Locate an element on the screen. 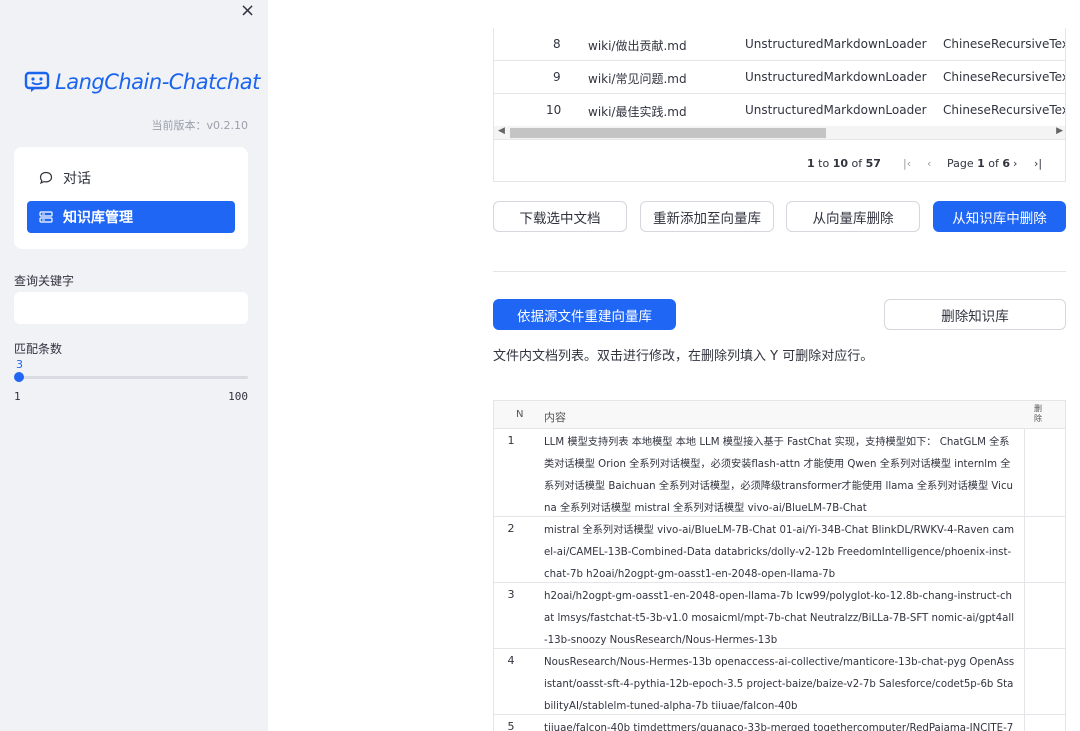 This screenshot has height=731, width=1080. row-n: 4 is located at coordinates (511, 660).